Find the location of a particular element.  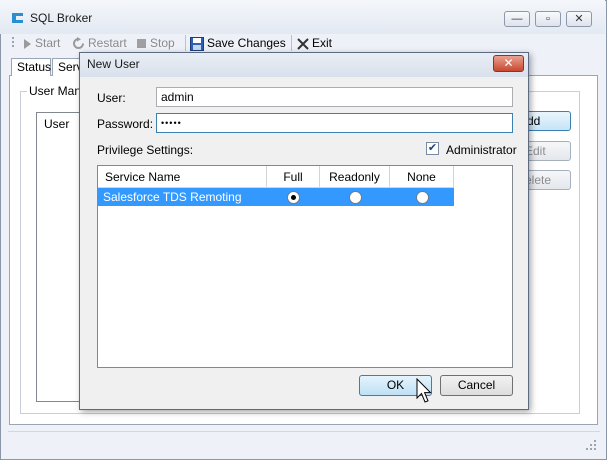

start-label: Start is located at coordinates (48, 43).